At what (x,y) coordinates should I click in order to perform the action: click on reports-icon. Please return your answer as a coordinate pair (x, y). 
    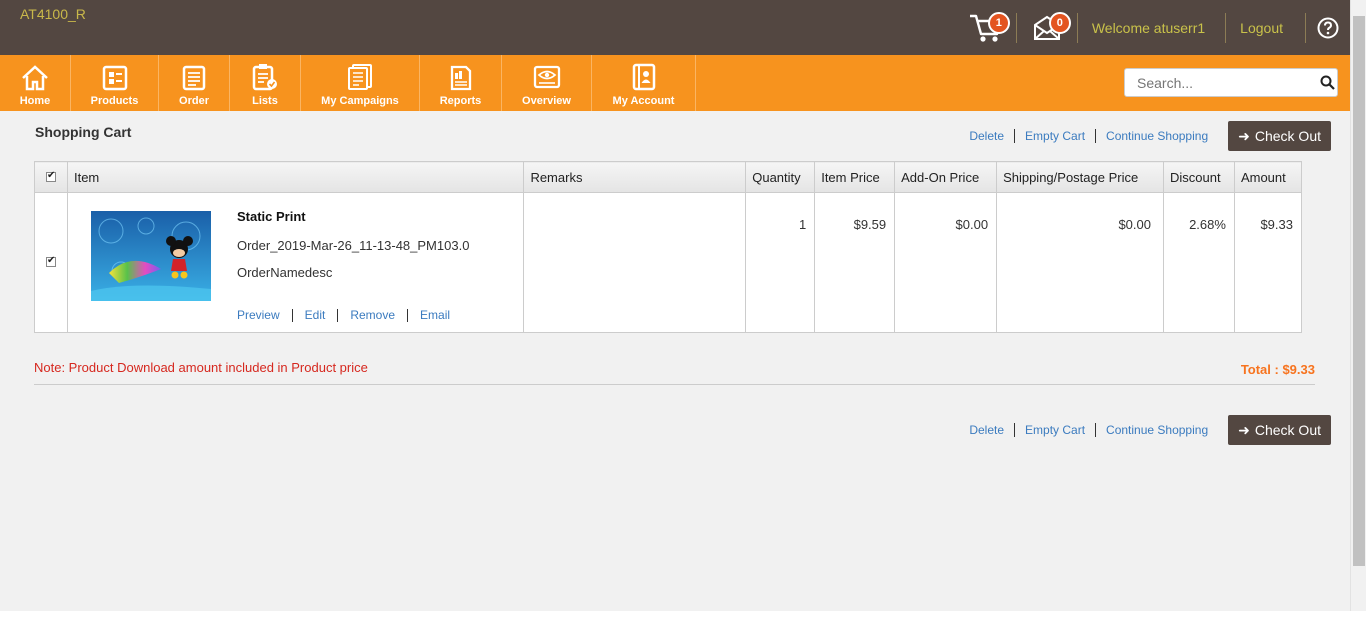
    Looking at the image, I should click on (460, 78).